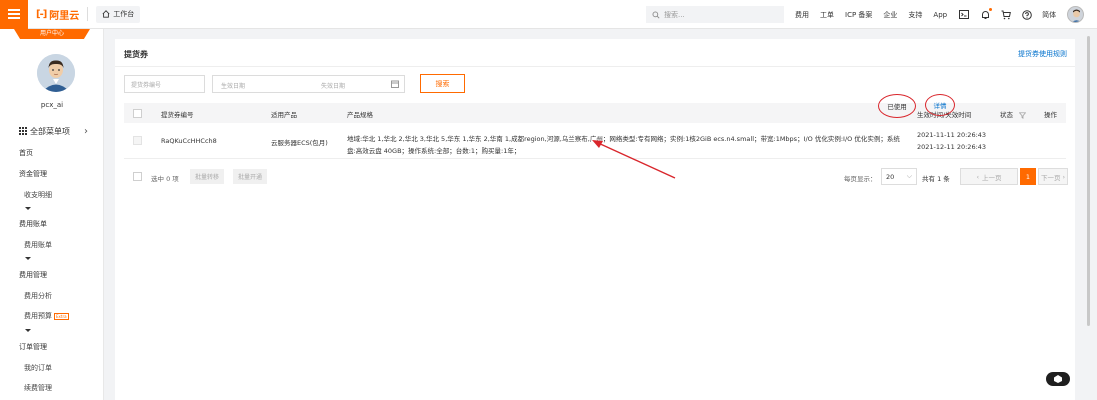 The height and width of the screenshot is (400, 1097). What do you see at coordinates (936, 179) in the screenshot?
I see `total-count: 共有 1 条` at bounding box center [936, 179].